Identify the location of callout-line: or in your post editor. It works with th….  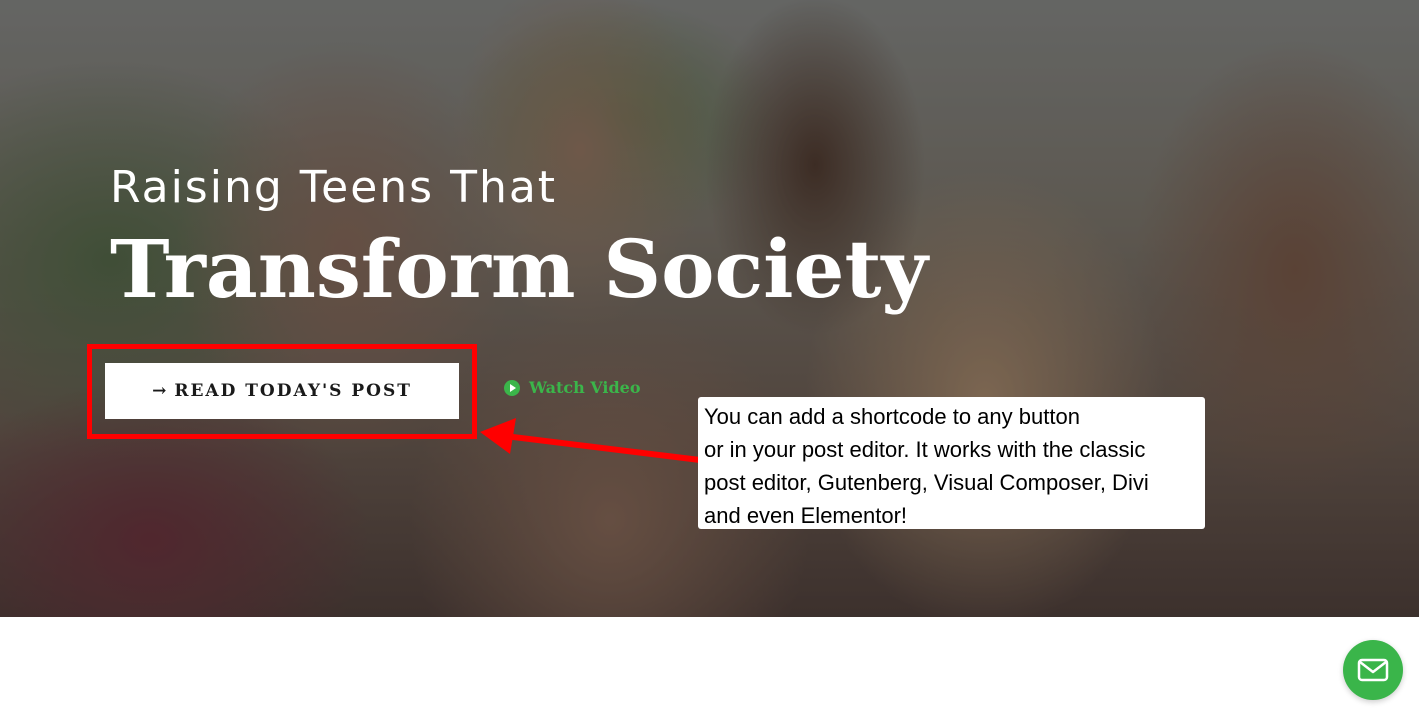
(925, 449).